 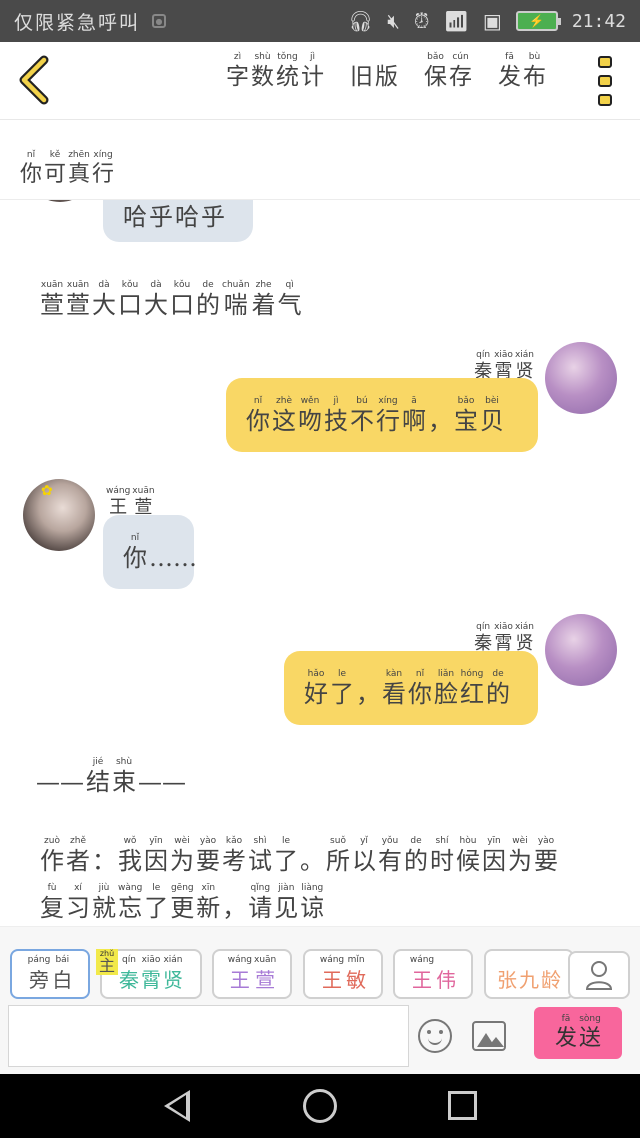 What do you see at coordinates (578, 1033) in the screenshot?
I see `send-button: fā 发 sòng 送` at bounding box center [578, 1033].